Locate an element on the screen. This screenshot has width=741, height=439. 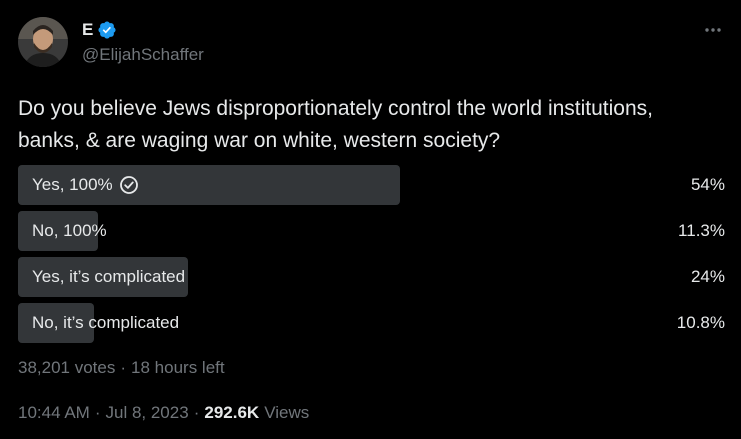
poll-option: No, it’s complicated 10.8% is located at coordinates (371, 323).